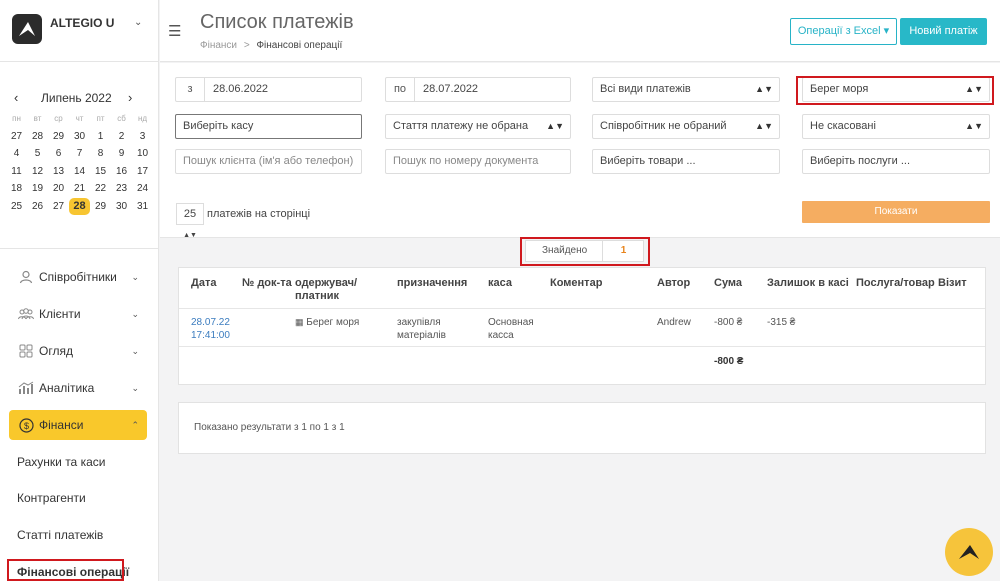  What do you see at coordinates (190, 89) in the screenshot?
I see `date-from-prefix: з` at bounding box center [190, 89].